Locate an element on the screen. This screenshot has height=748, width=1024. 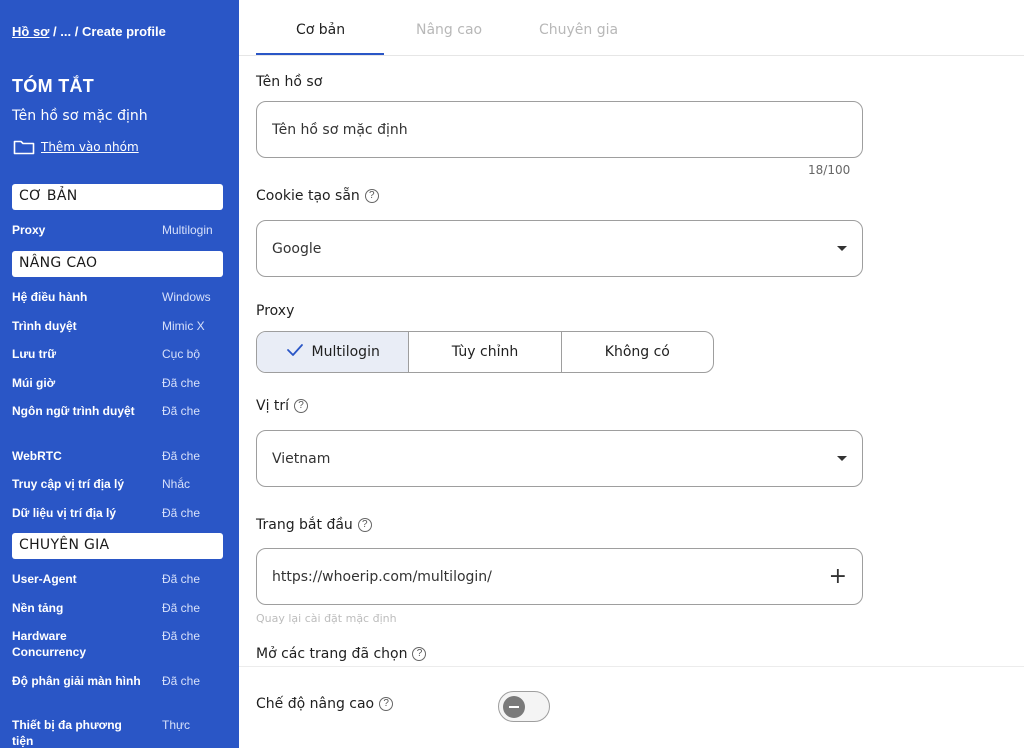
location-select: Vietnam is located at coordinates (559, 458).